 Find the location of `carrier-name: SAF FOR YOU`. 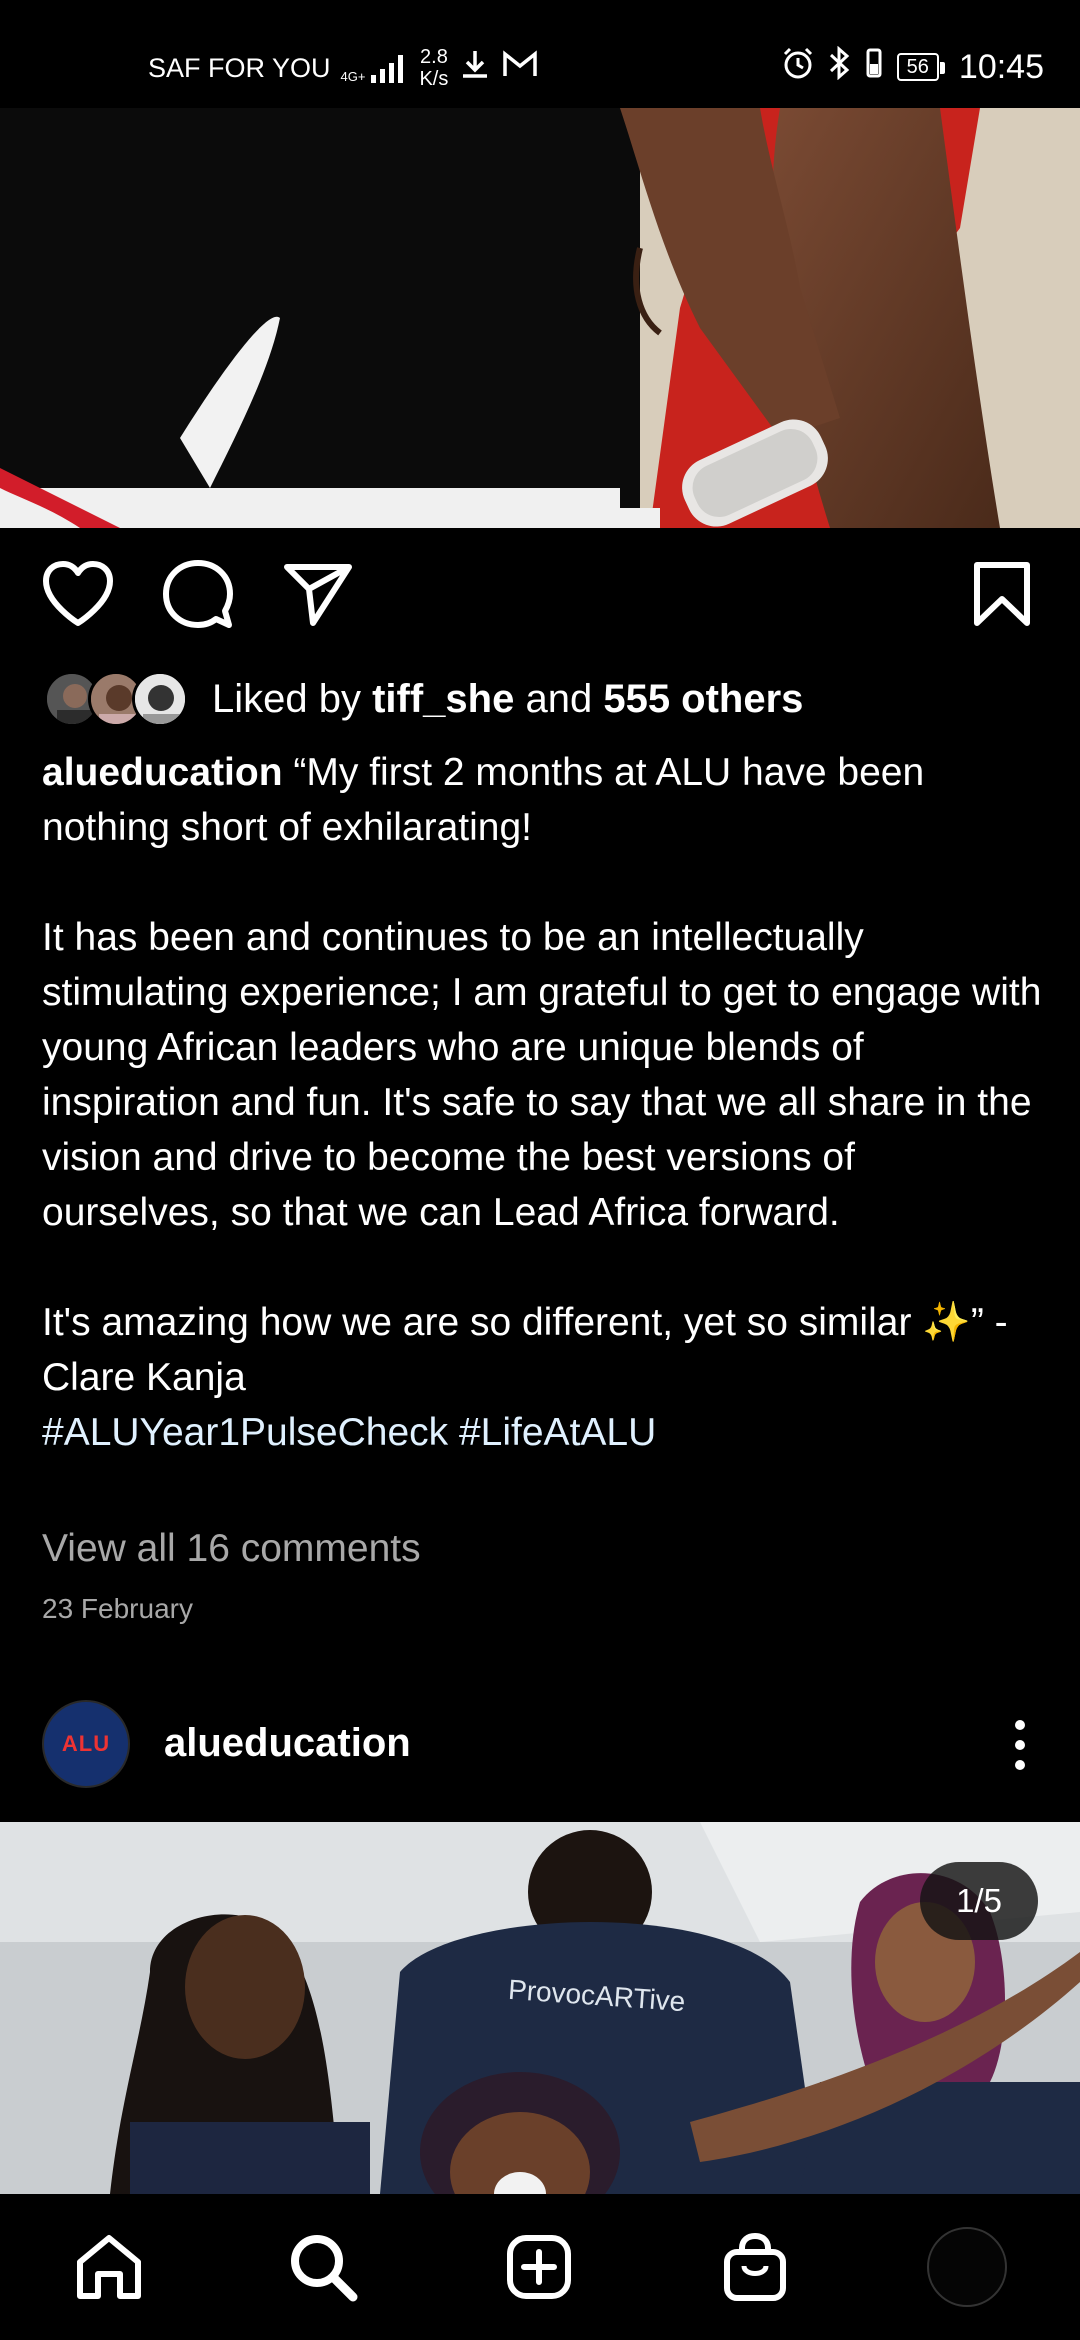

carrier-name: SAF FOR YOU is located at coordinates (239, 67).